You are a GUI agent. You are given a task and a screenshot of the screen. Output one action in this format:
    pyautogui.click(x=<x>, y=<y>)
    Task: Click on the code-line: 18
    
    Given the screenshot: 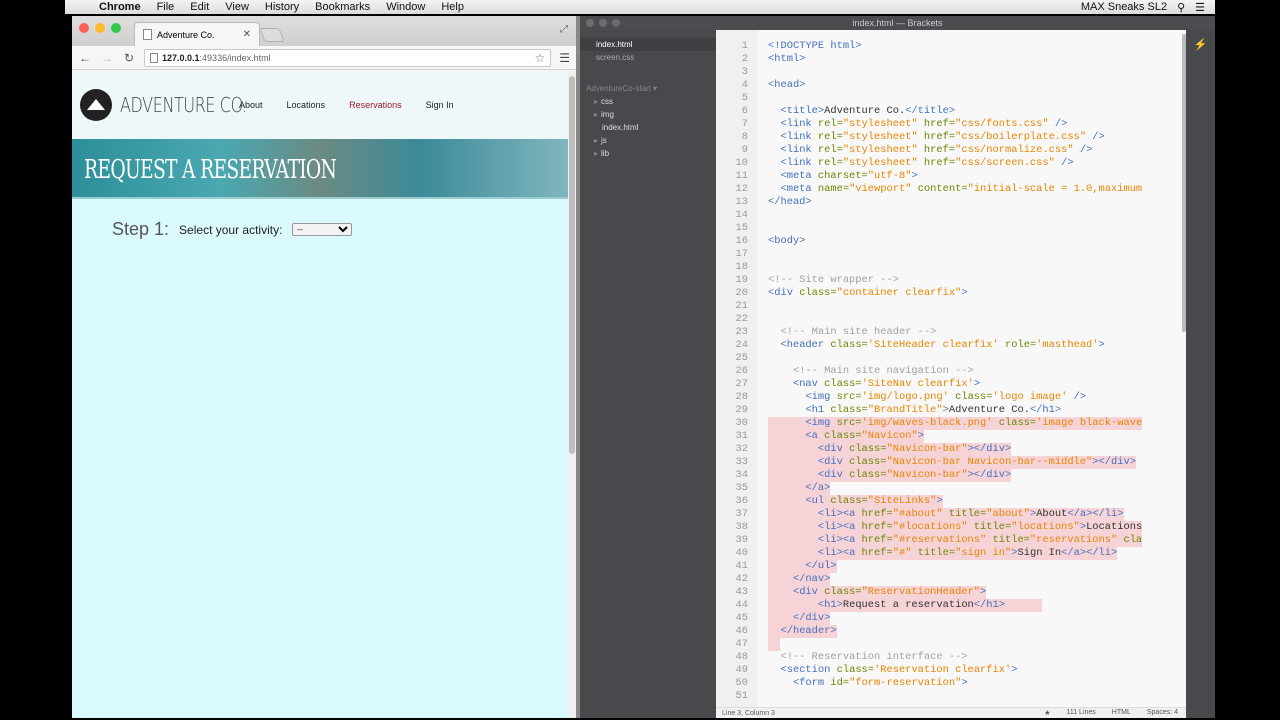 What is the action you would take?
    pyautogui.click(x=951, y=267)
    